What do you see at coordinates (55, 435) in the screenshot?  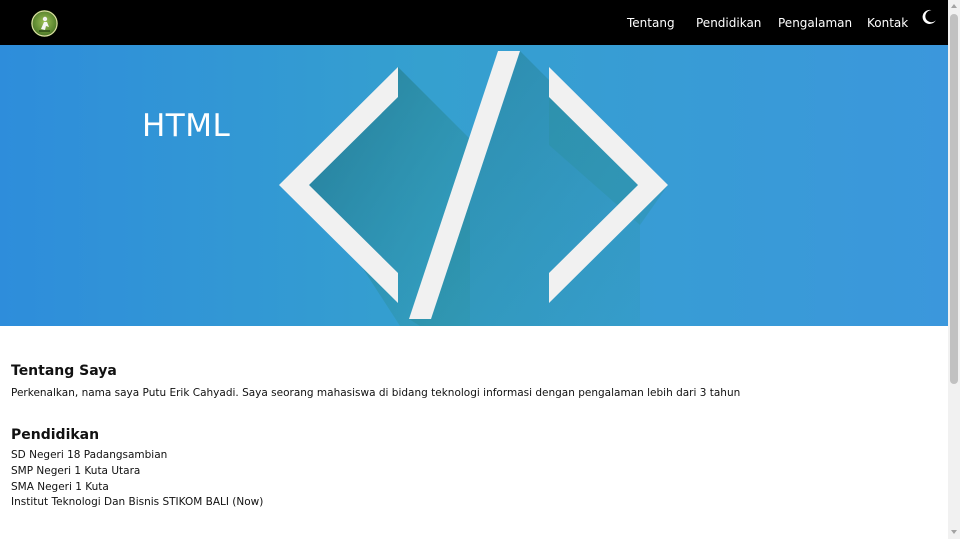 I see `education-heading: Pendidikan` at bounding box center [55, 435].